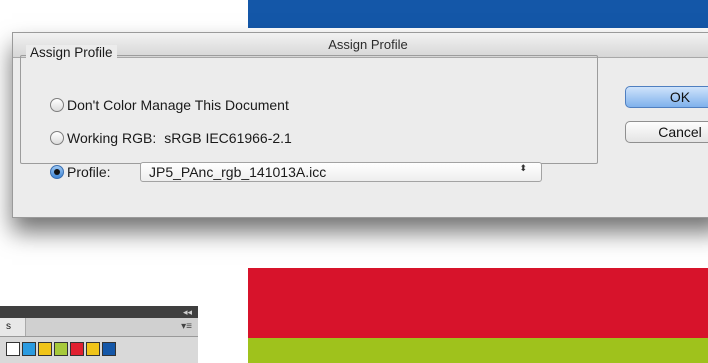  I want to click on select-arrows-icon: ⬍, so click(523, 168).